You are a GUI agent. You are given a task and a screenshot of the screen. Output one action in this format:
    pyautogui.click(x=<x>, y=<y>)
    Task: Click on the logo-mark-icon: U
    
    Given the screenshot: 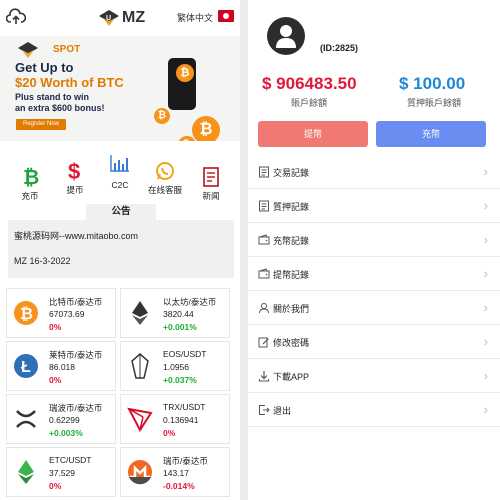 What is the action you would take?
    pyautogui.click(x=109, y=18)
    